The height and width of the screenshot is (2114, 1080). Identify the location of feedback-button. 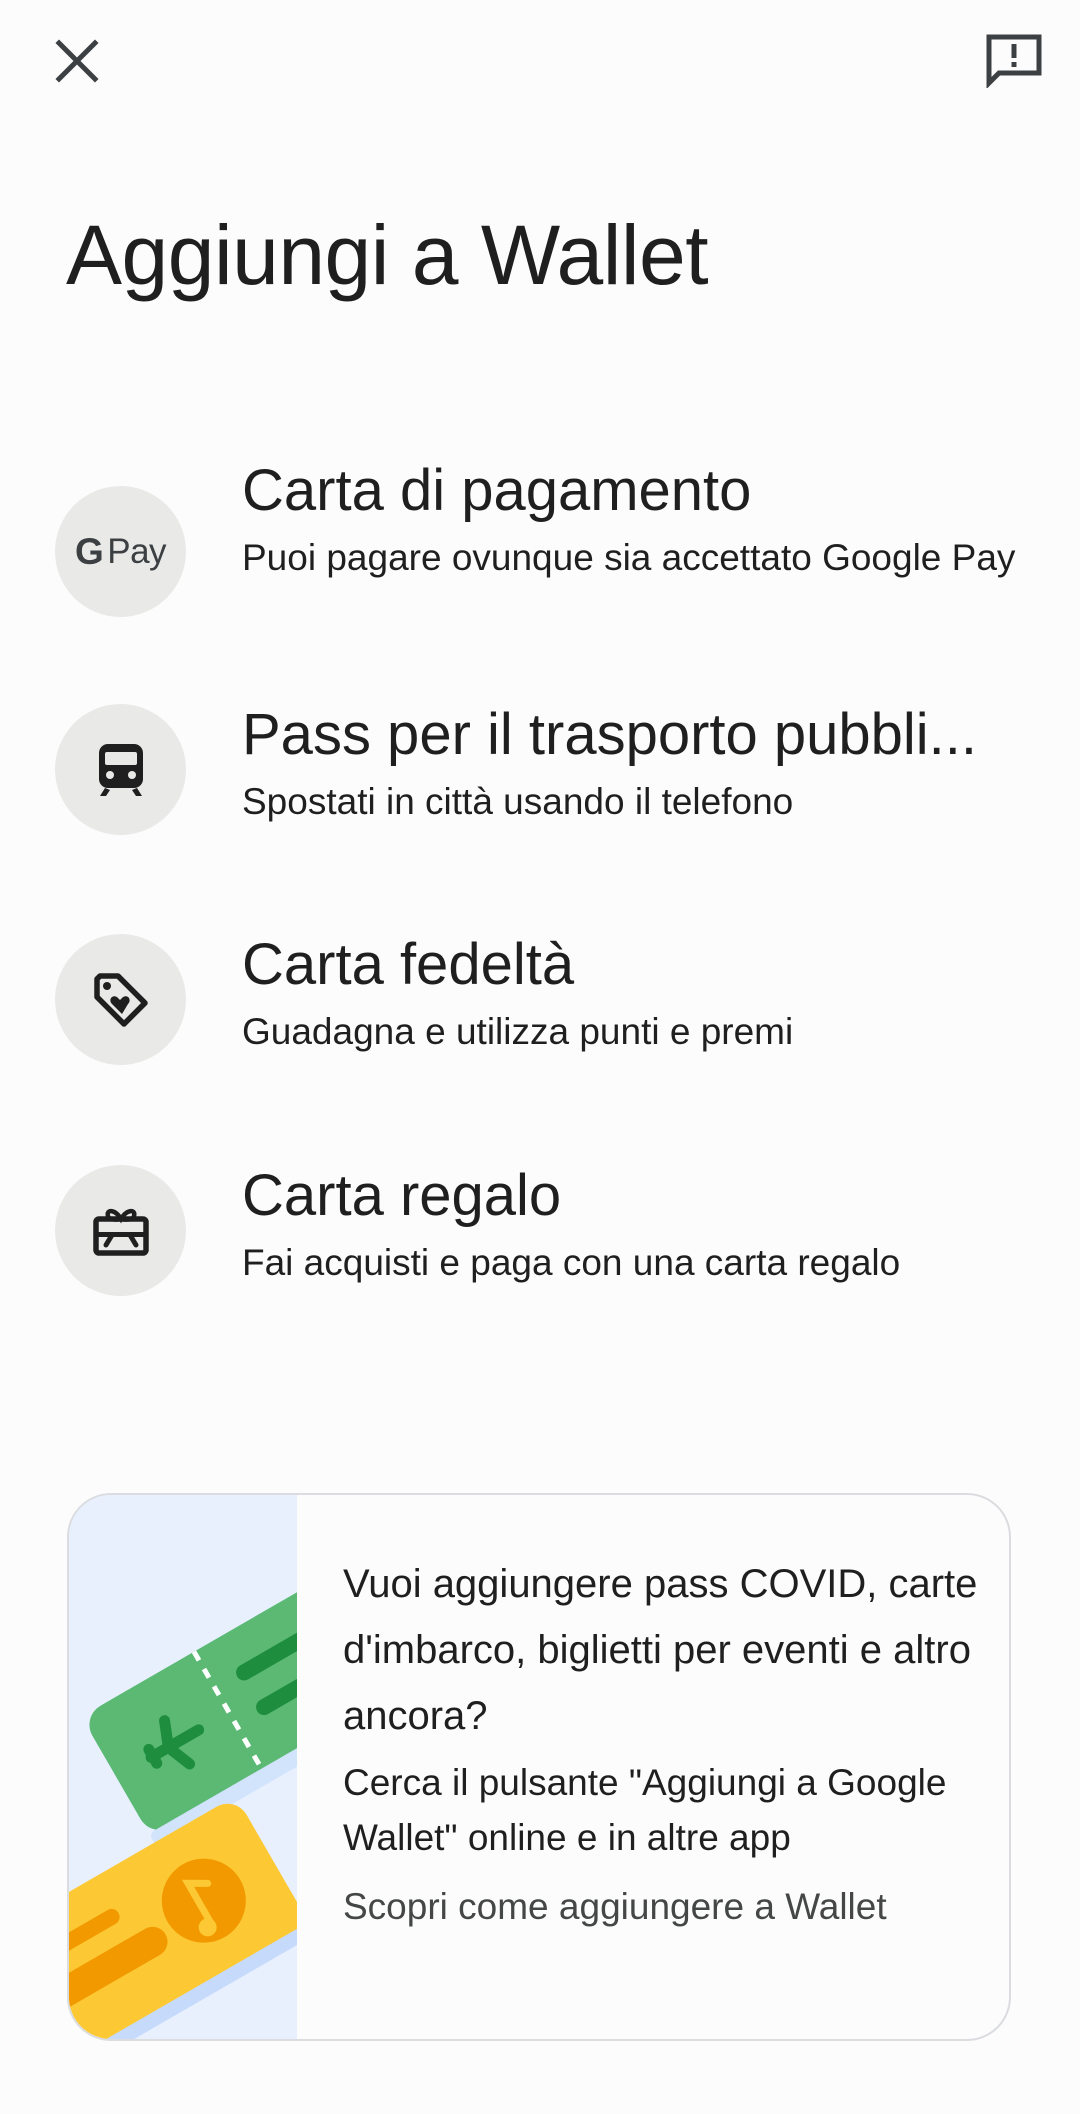
(1014, 60).